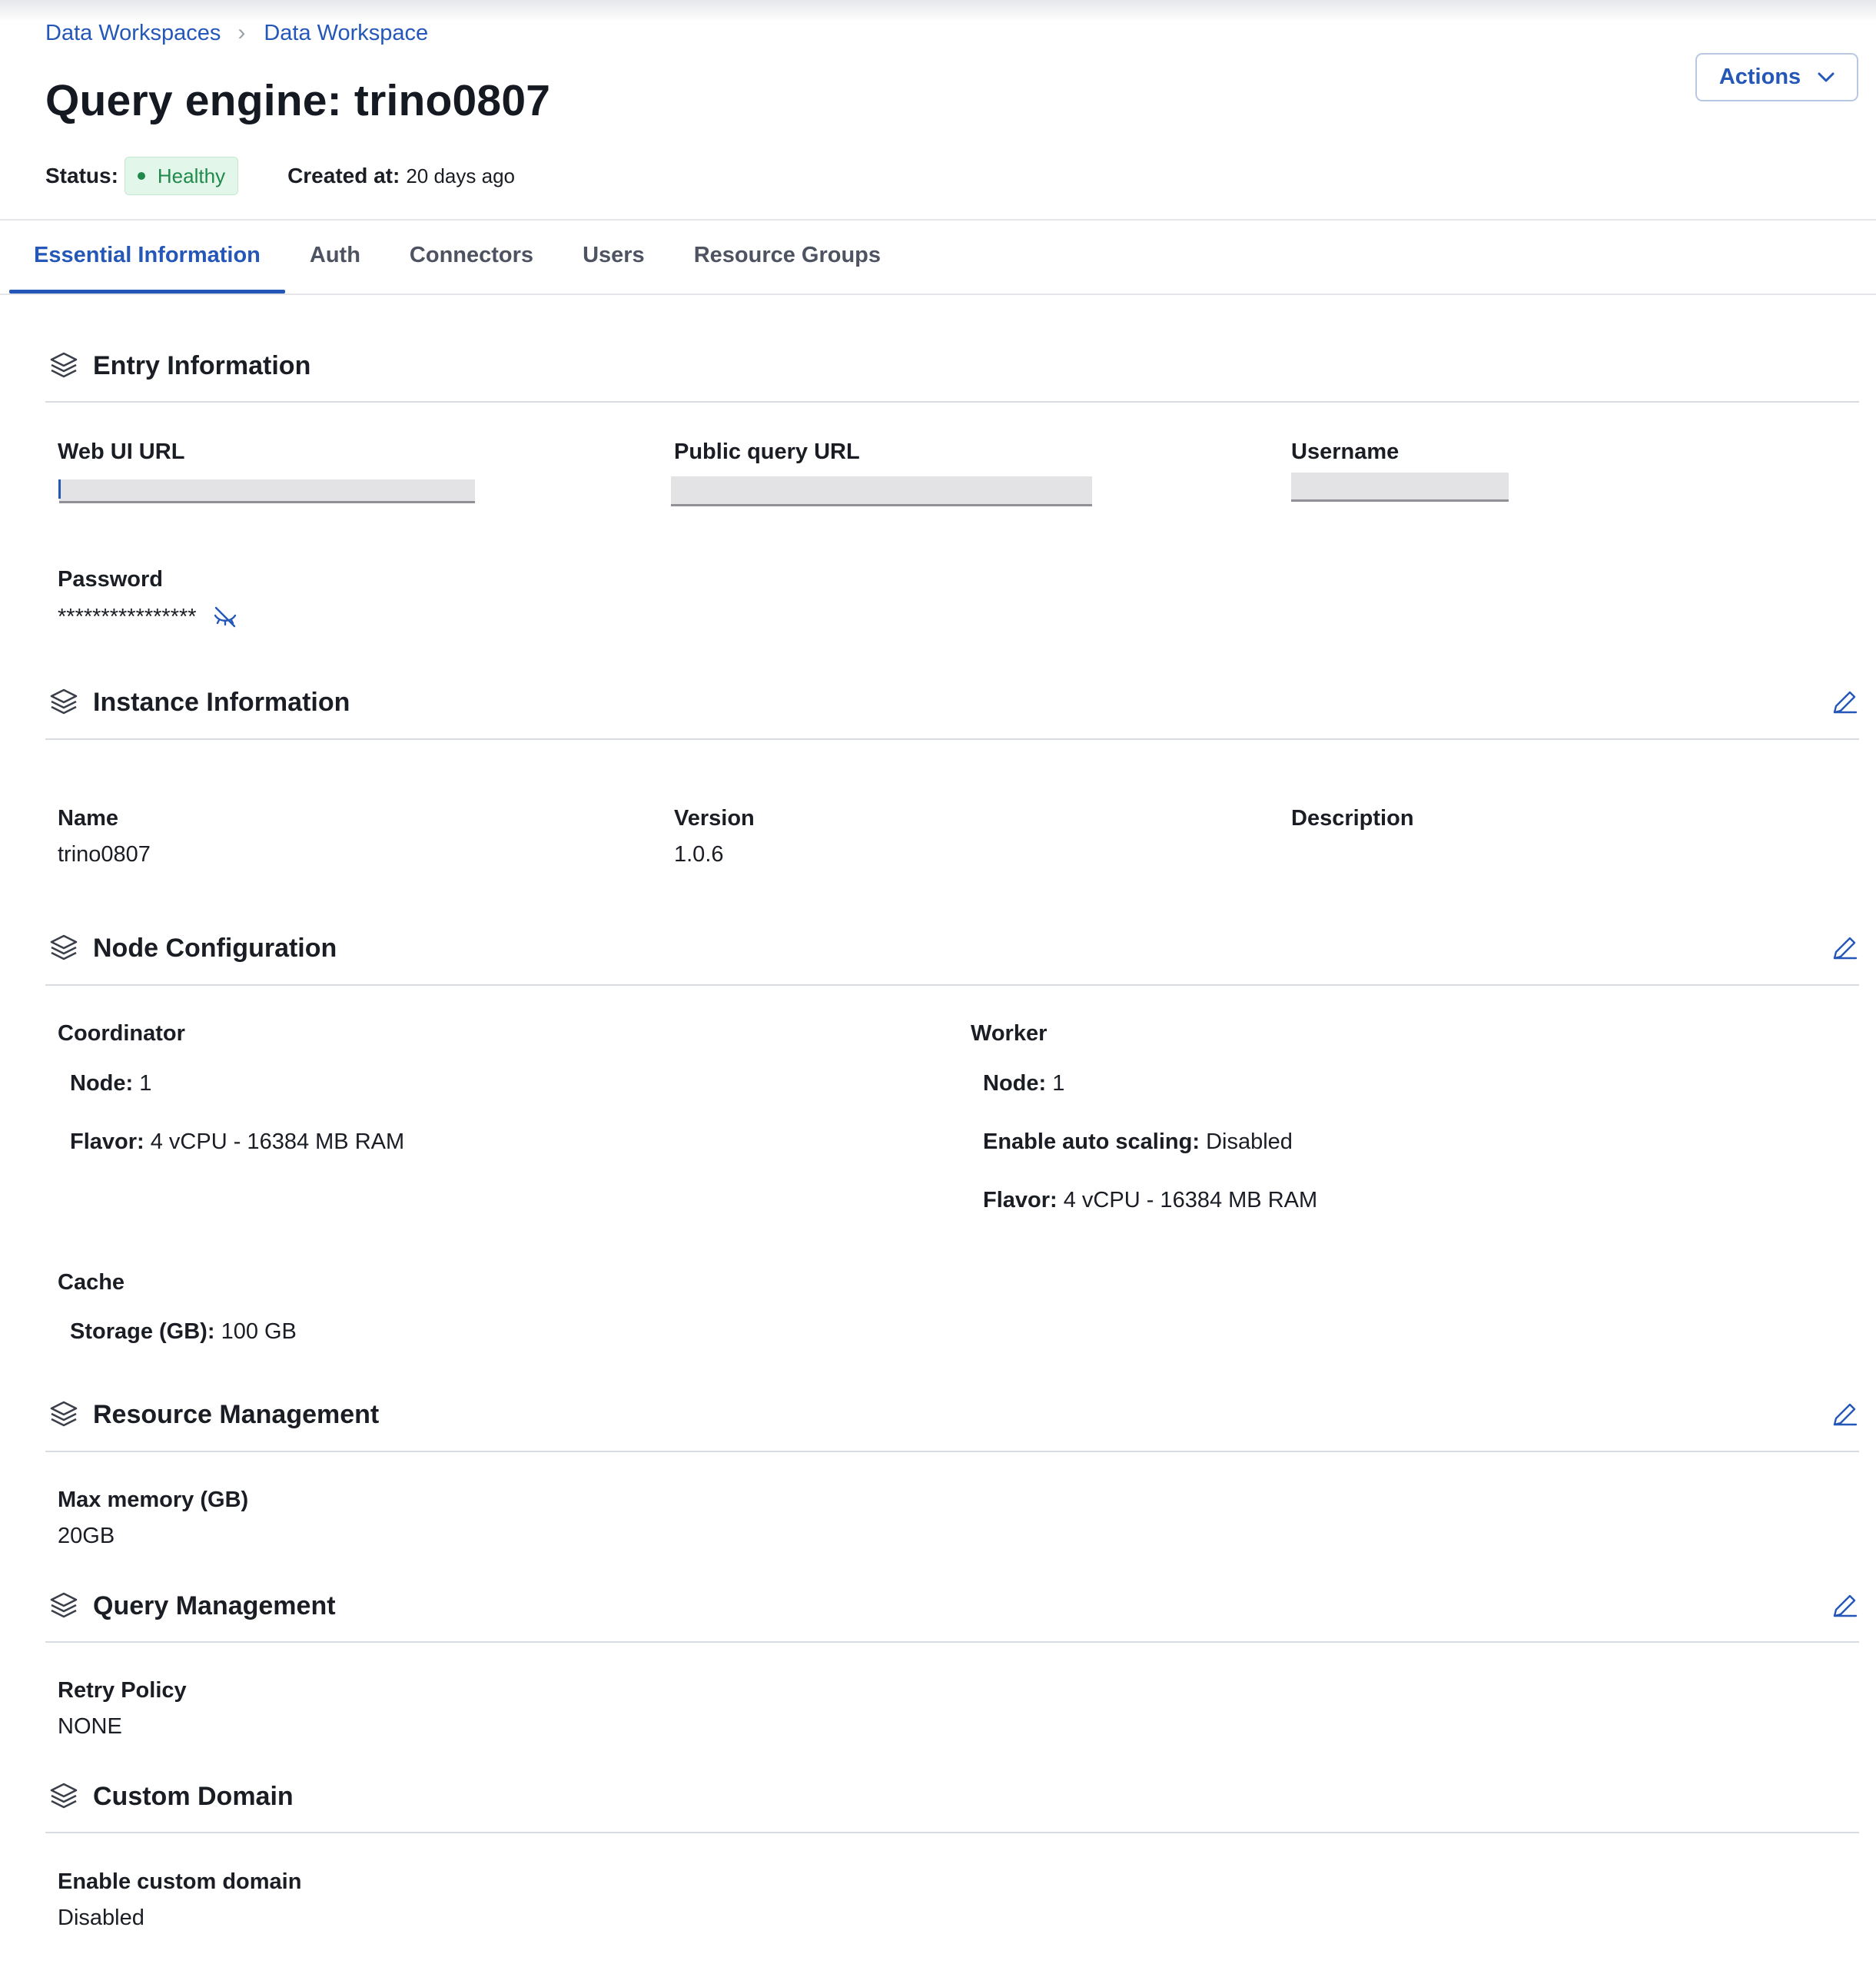 This screenshot has width=1876, height=1967. I want to click on description-field: Description, so click(1352, 818).